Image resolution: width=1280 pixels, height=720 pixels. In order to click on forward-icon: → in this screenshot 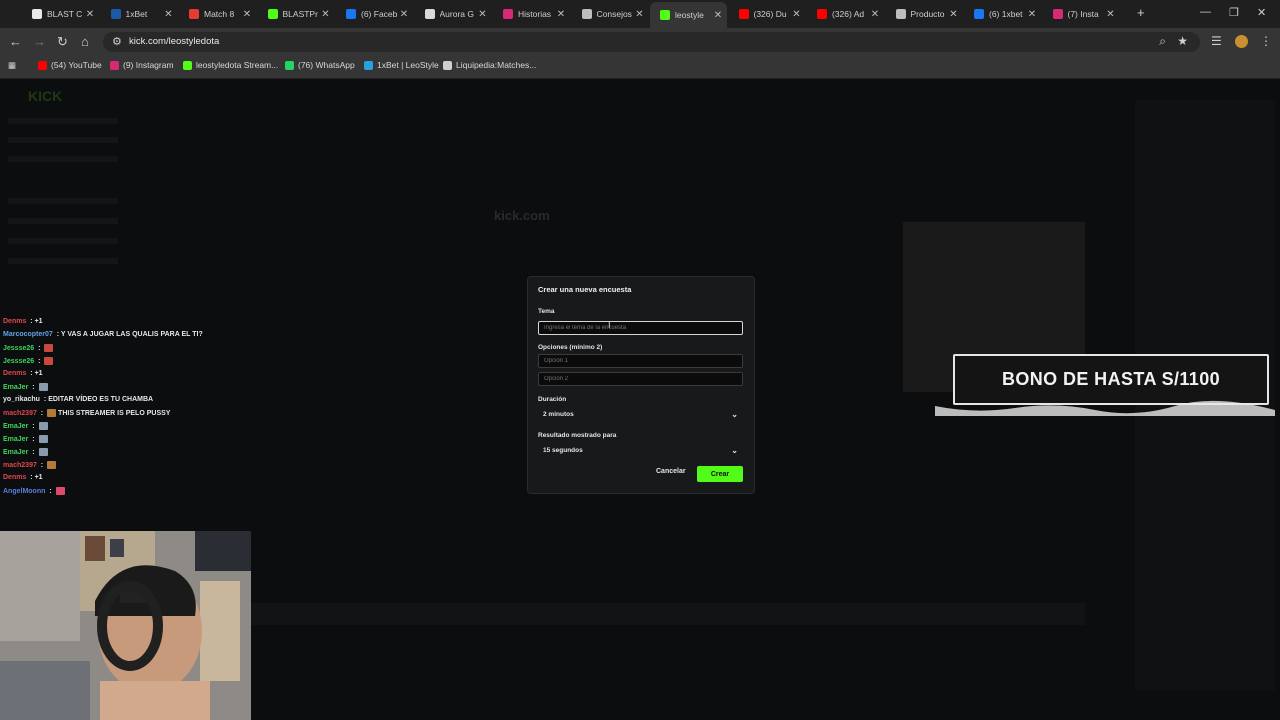, I will do `click(39, 41)`.